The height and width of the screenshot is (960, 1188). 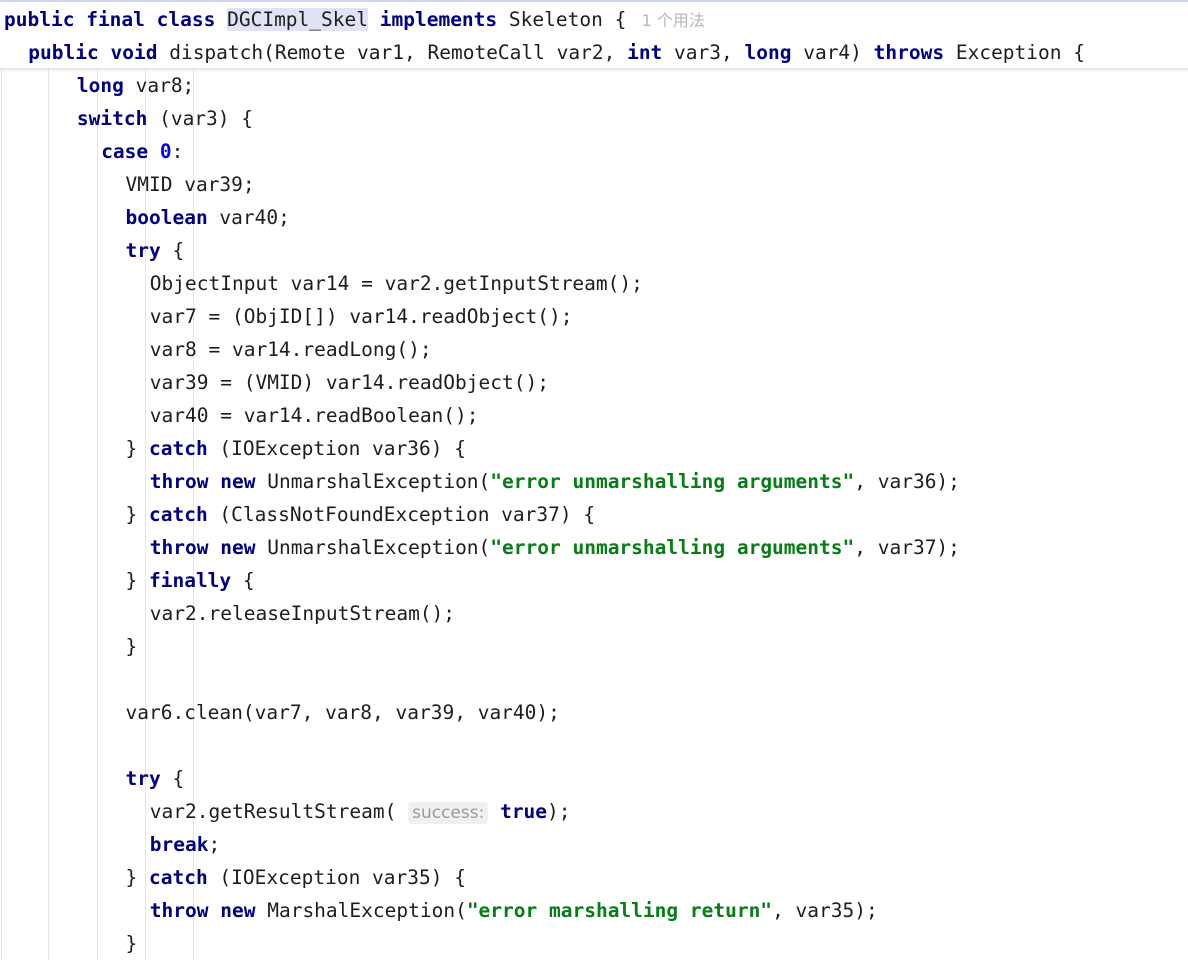 I want to click on get-result-stream-token-0: var2.getResultStream(, so click(x=273, y=811).